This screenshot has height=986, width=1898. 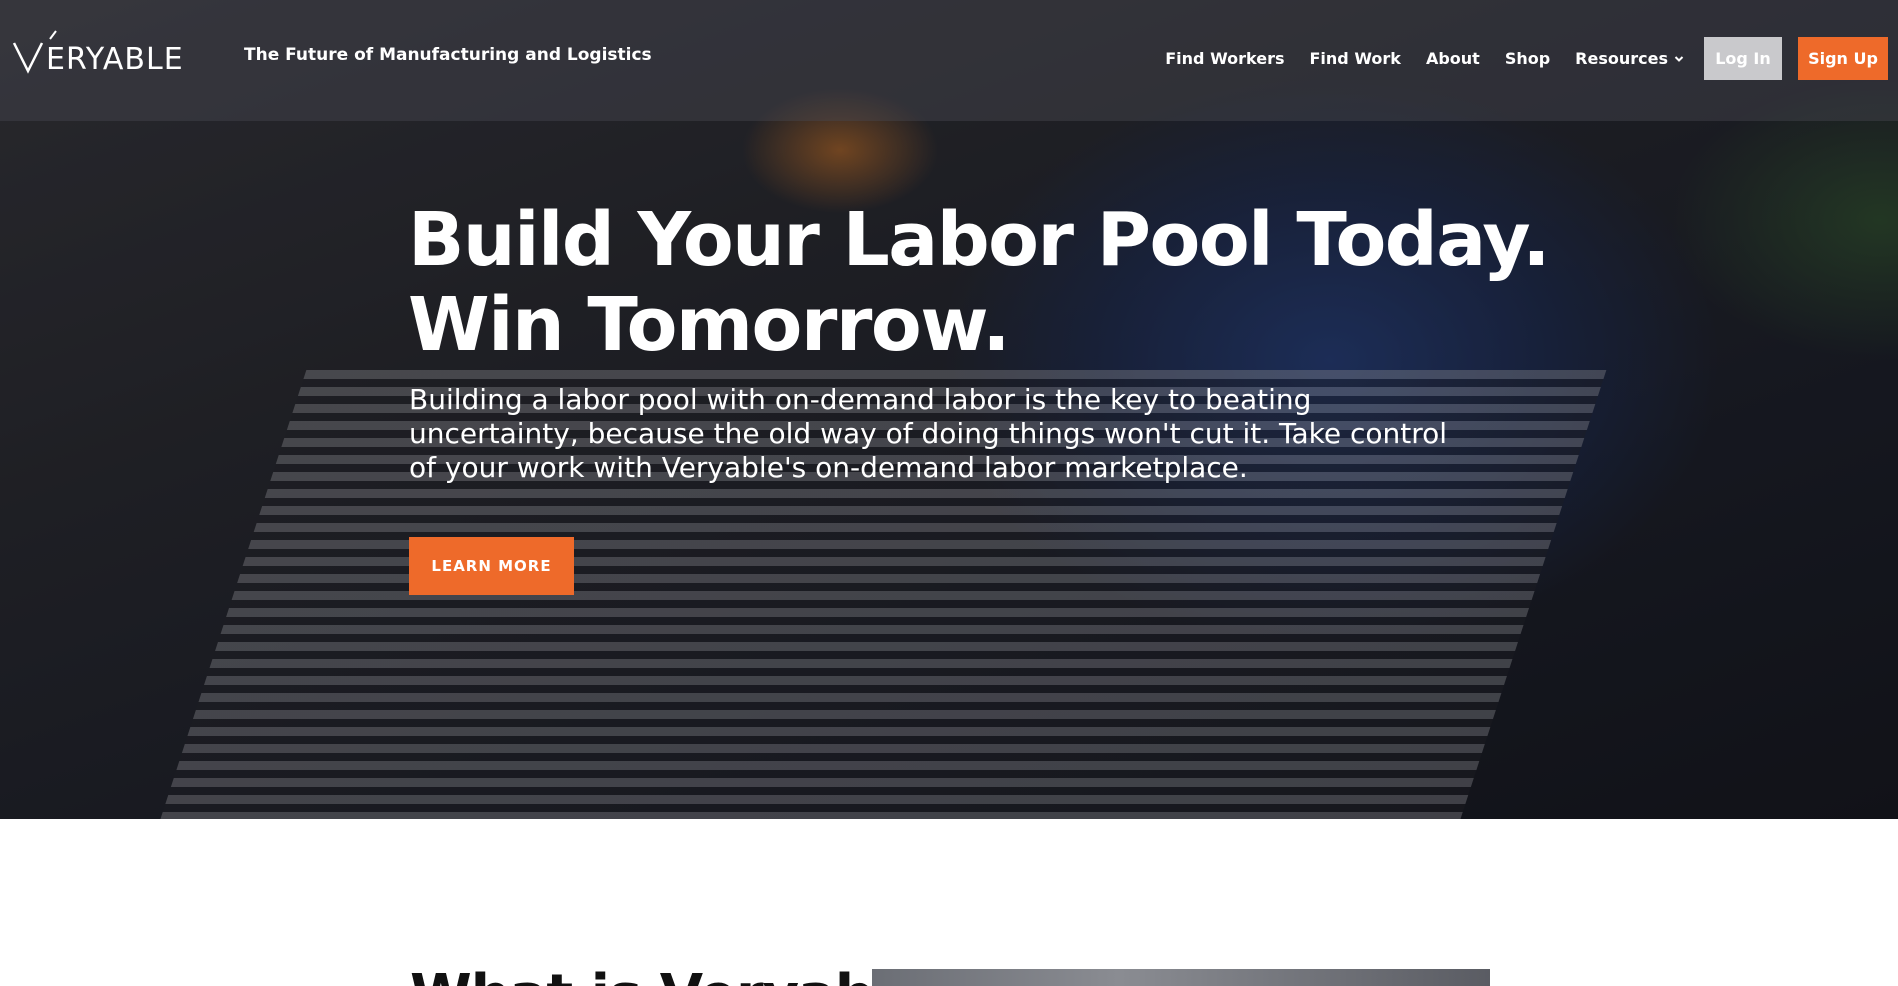 I want to click on hero-headline-line-2: Win Tomorrow., so click(x=709, y=325).